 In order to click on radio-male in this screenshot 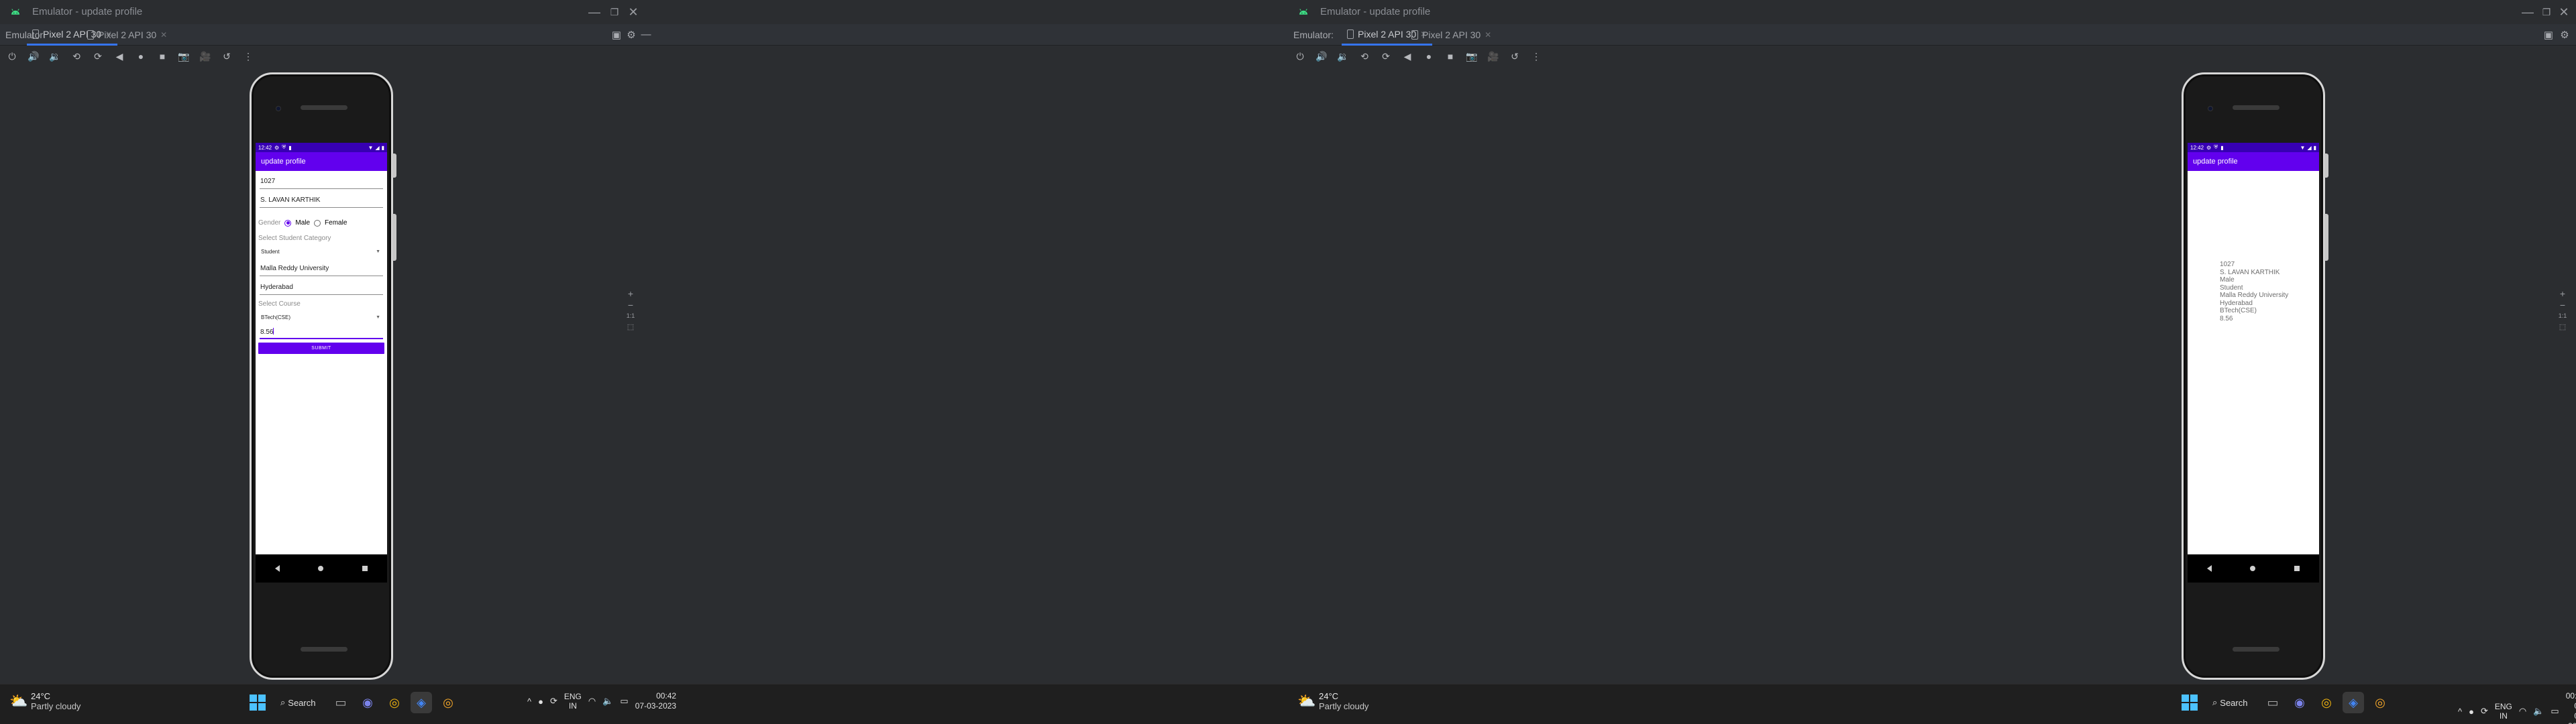, I will do `click(288, 223)`.